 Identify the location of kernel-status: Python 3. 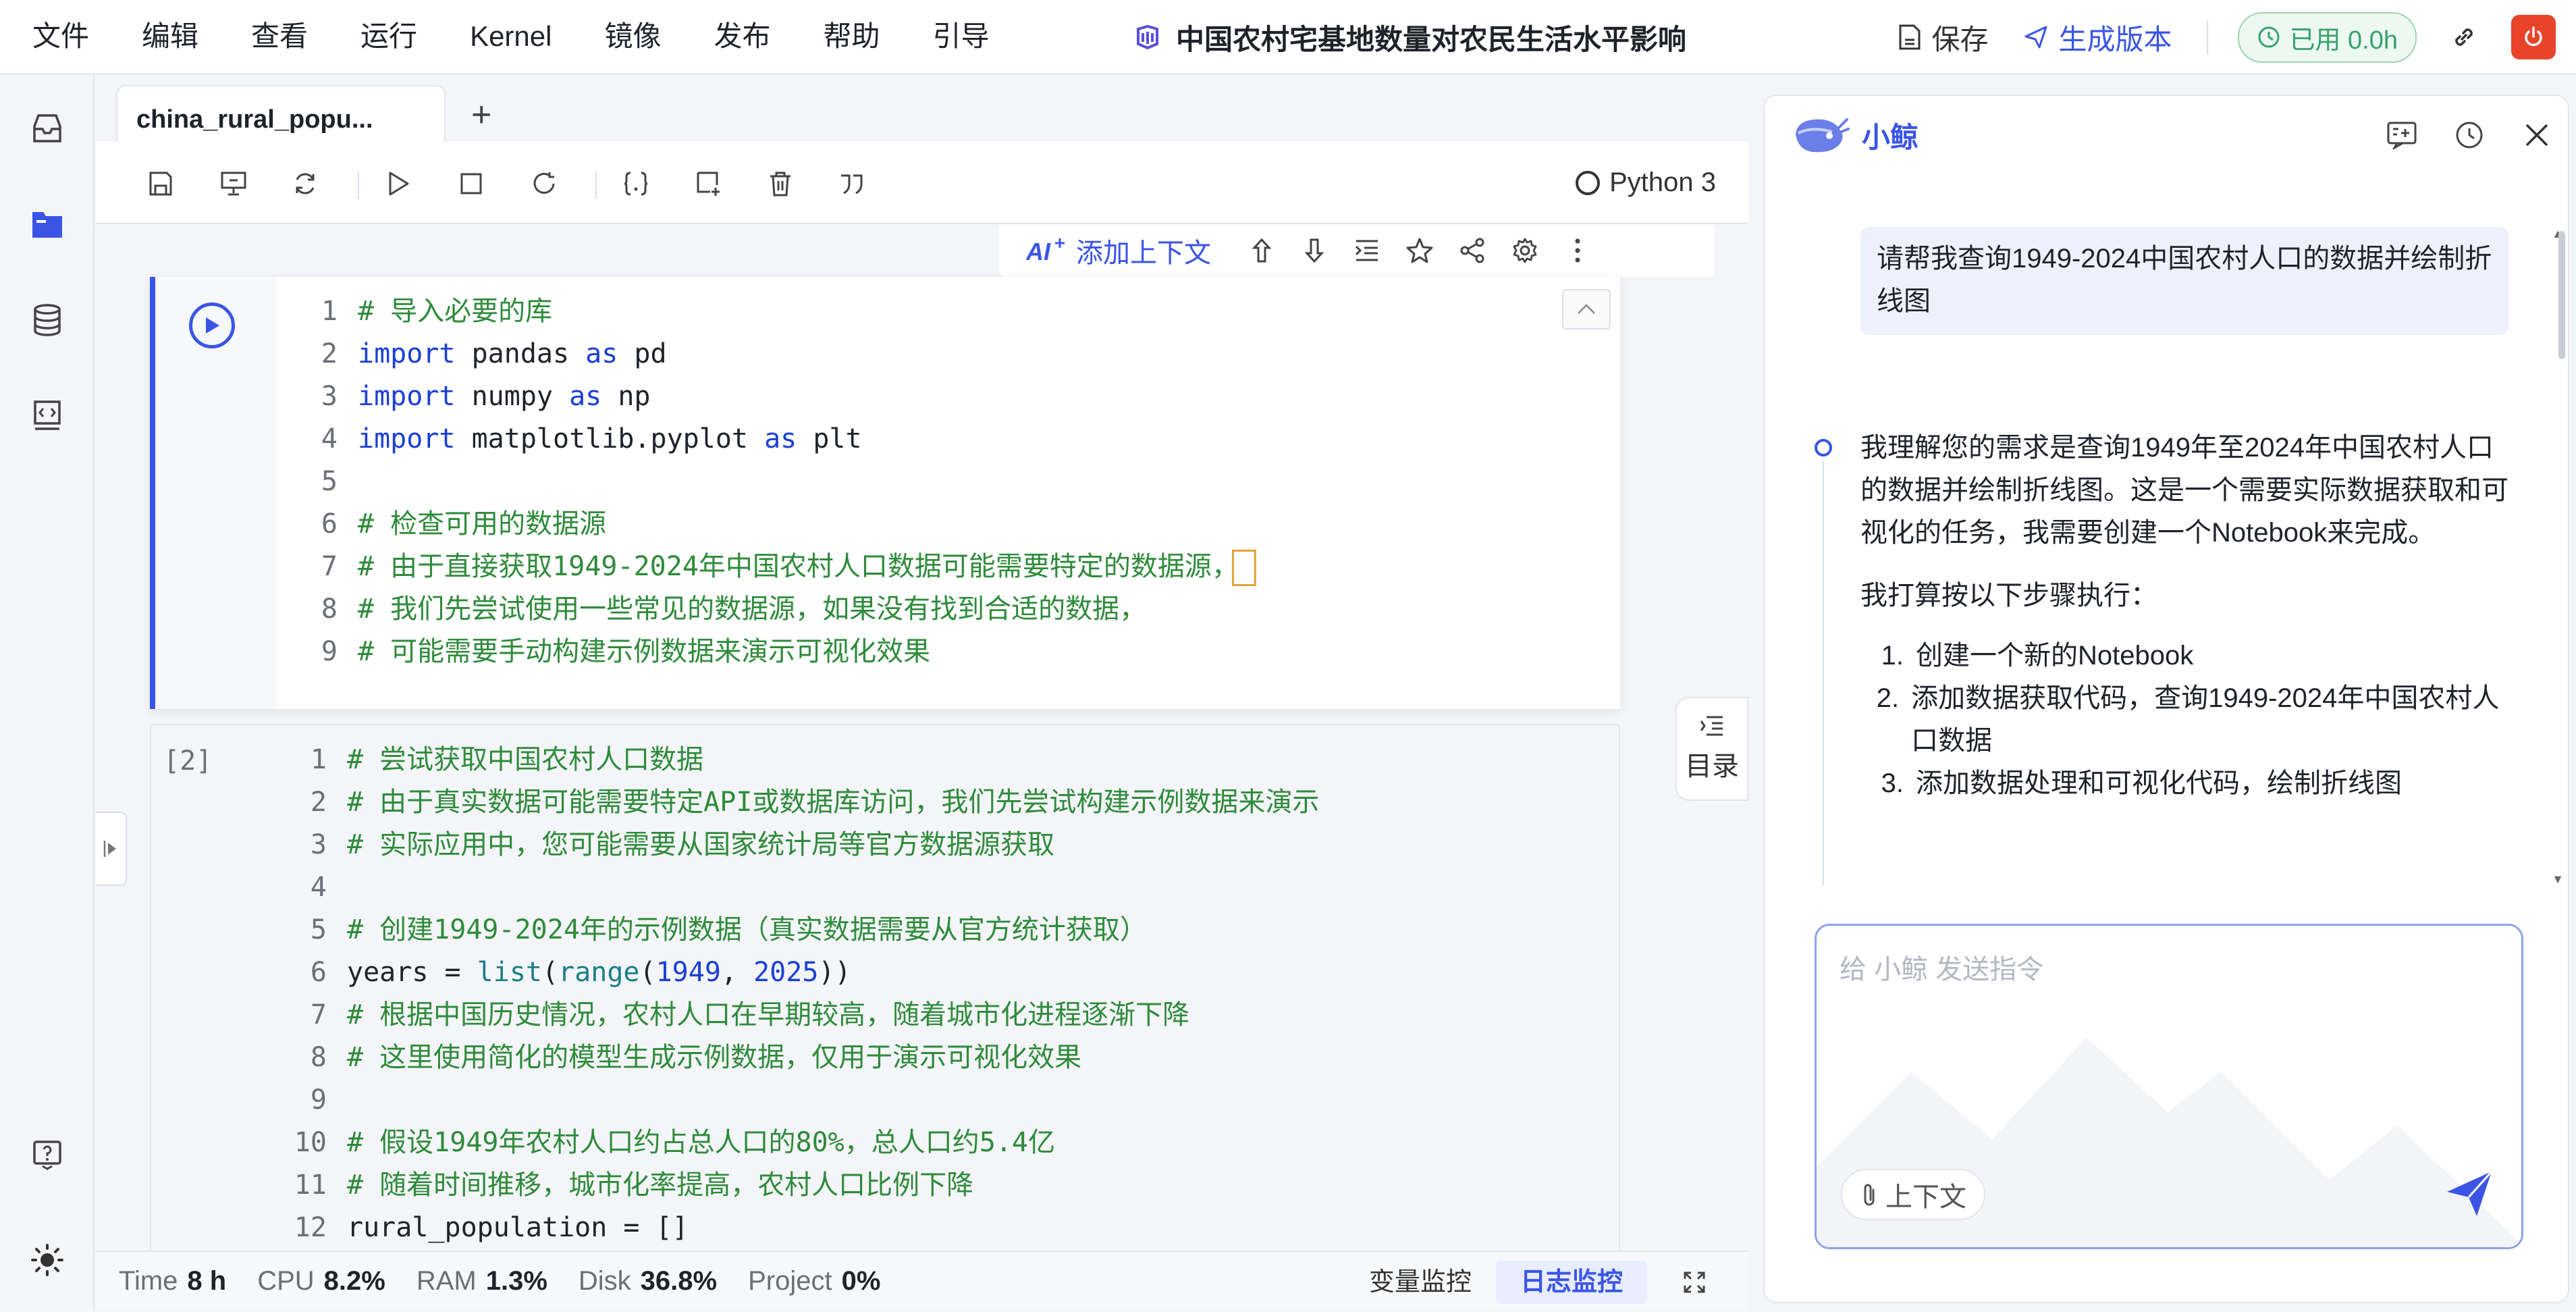
(1646, 183).